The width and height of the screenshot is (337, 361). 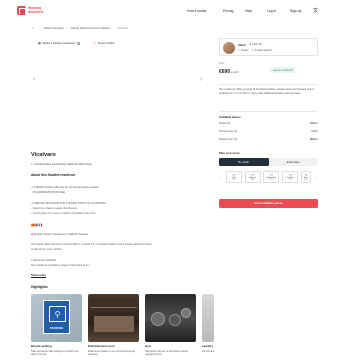 What do you see at coordinates (283, 70) in the screenshot?
I see `discount-badge: Get up to 10% off` at bounding box center [283, 70].